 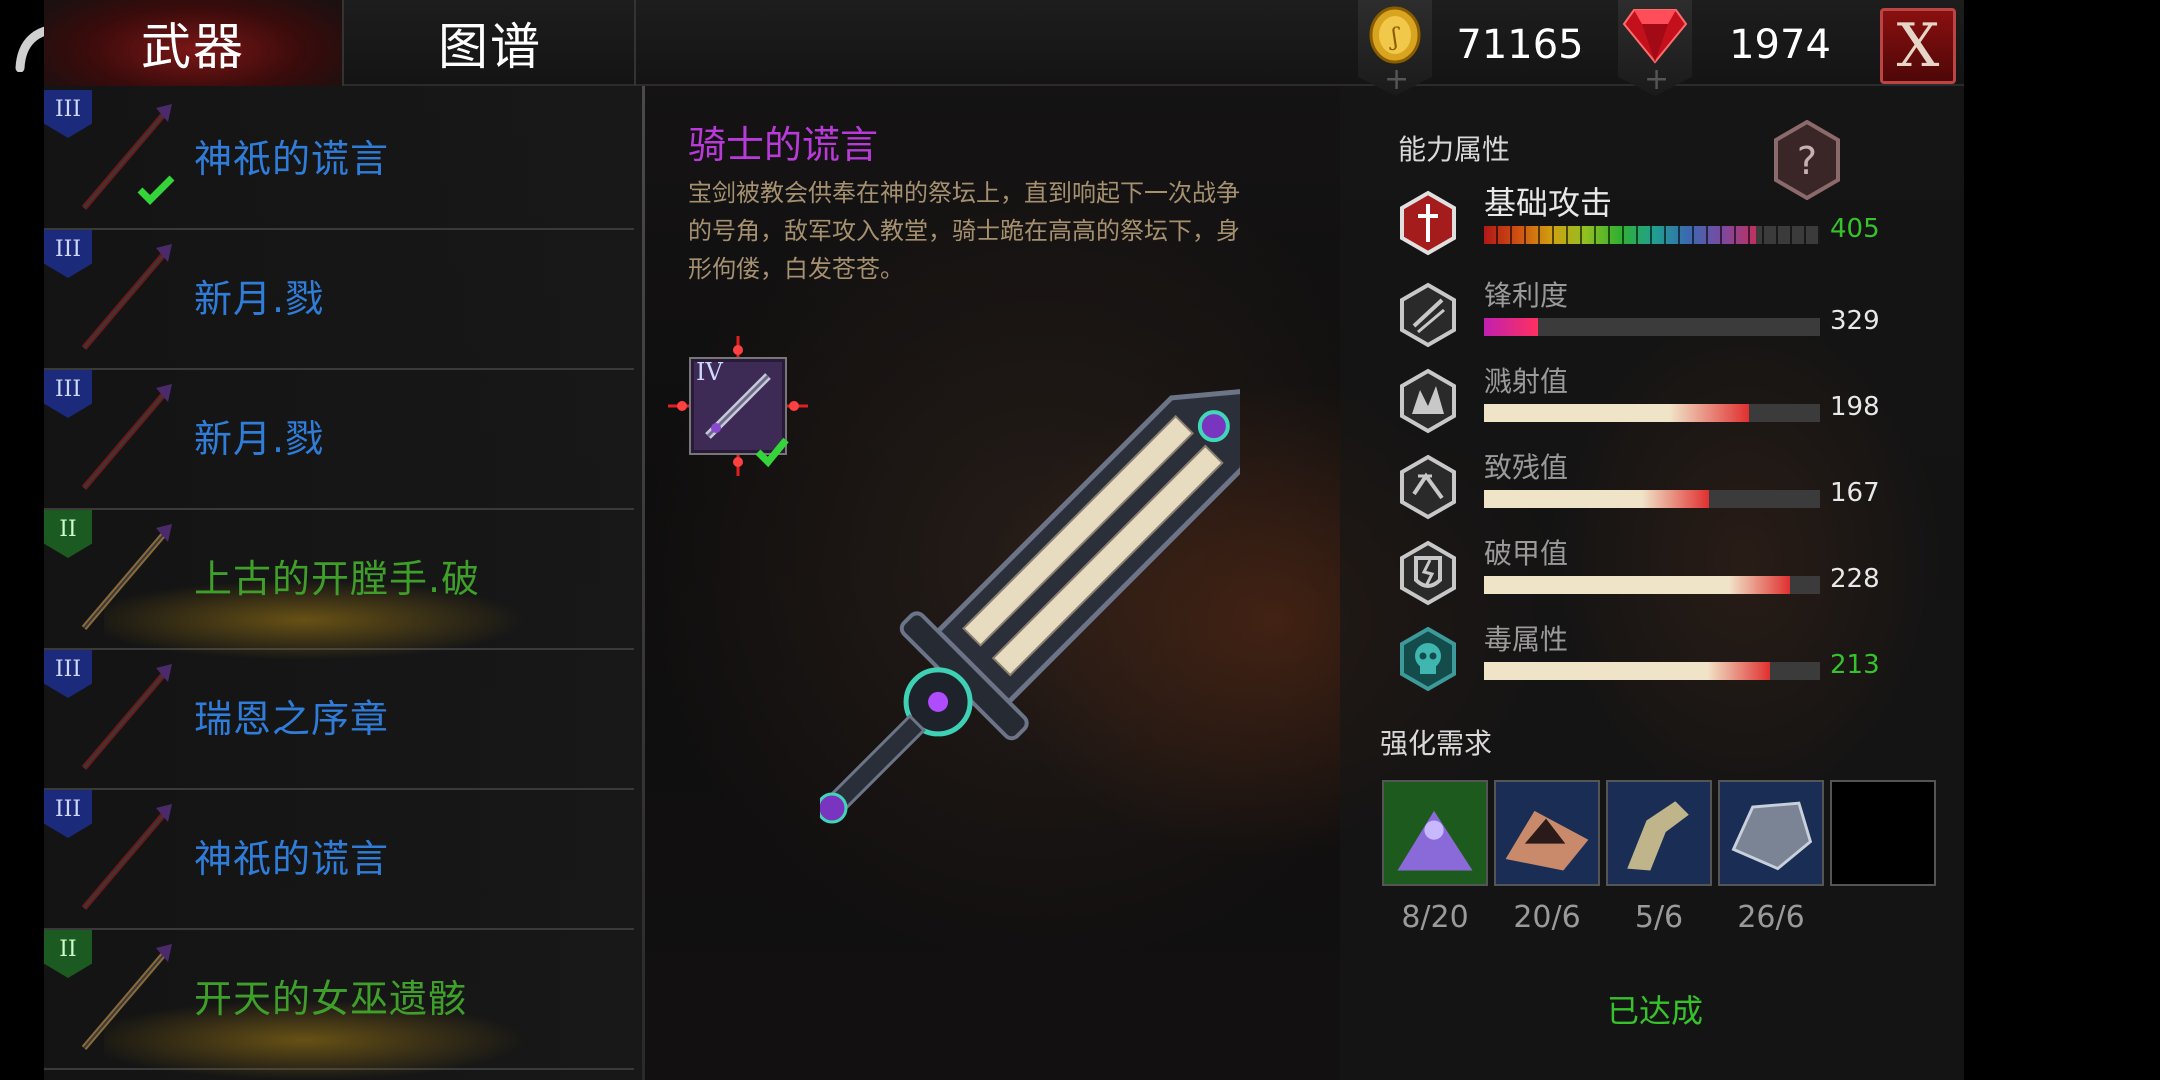 What do you see at coordinates (1454, 149) in the screenshot?
I see `stats-section-title: 能力属性` at bounding box center [1454, 149].